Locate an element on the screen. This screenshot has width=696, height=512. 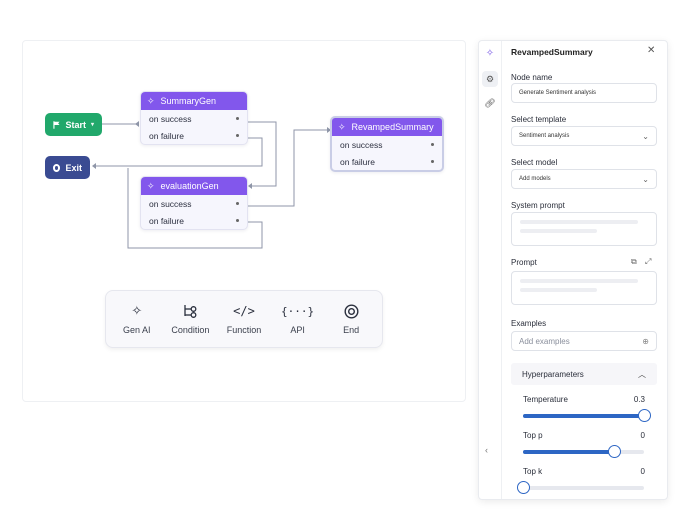
hyperparameters-label: Hyperparameters is located at coordinates (553, 374).